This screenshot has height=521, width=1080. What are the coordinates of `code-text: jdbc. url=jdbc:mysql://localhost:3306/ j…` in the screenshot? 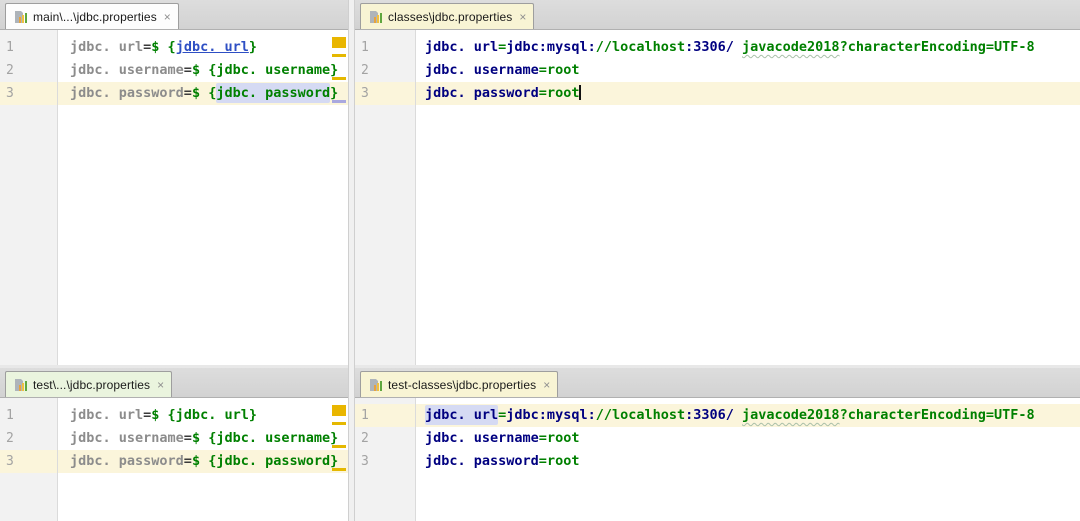 It's located at (725, 47).